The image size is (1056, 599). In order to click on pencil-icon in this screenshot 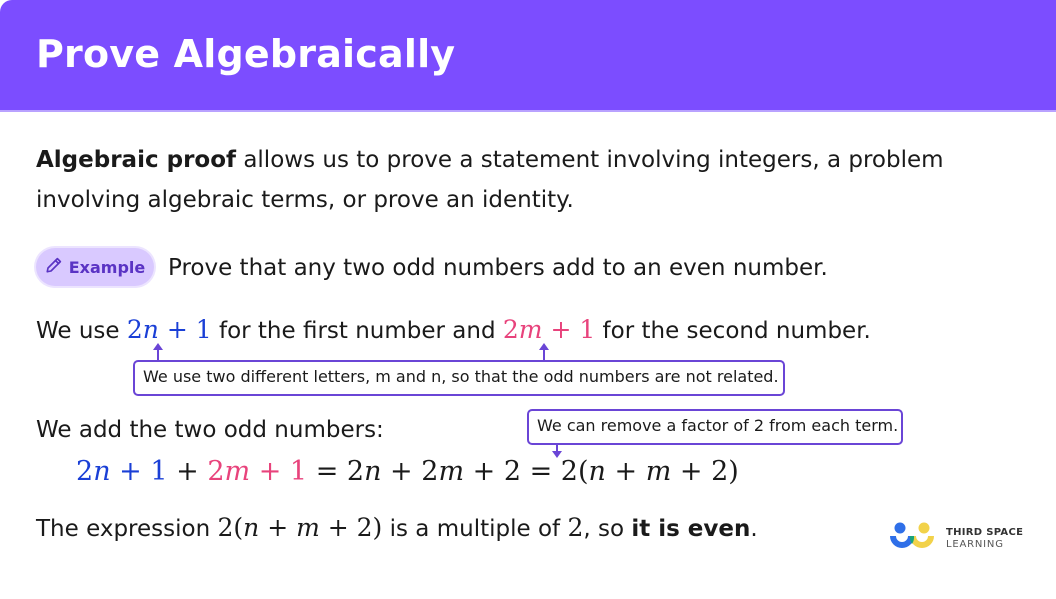, I will do `click(54, 267)`.